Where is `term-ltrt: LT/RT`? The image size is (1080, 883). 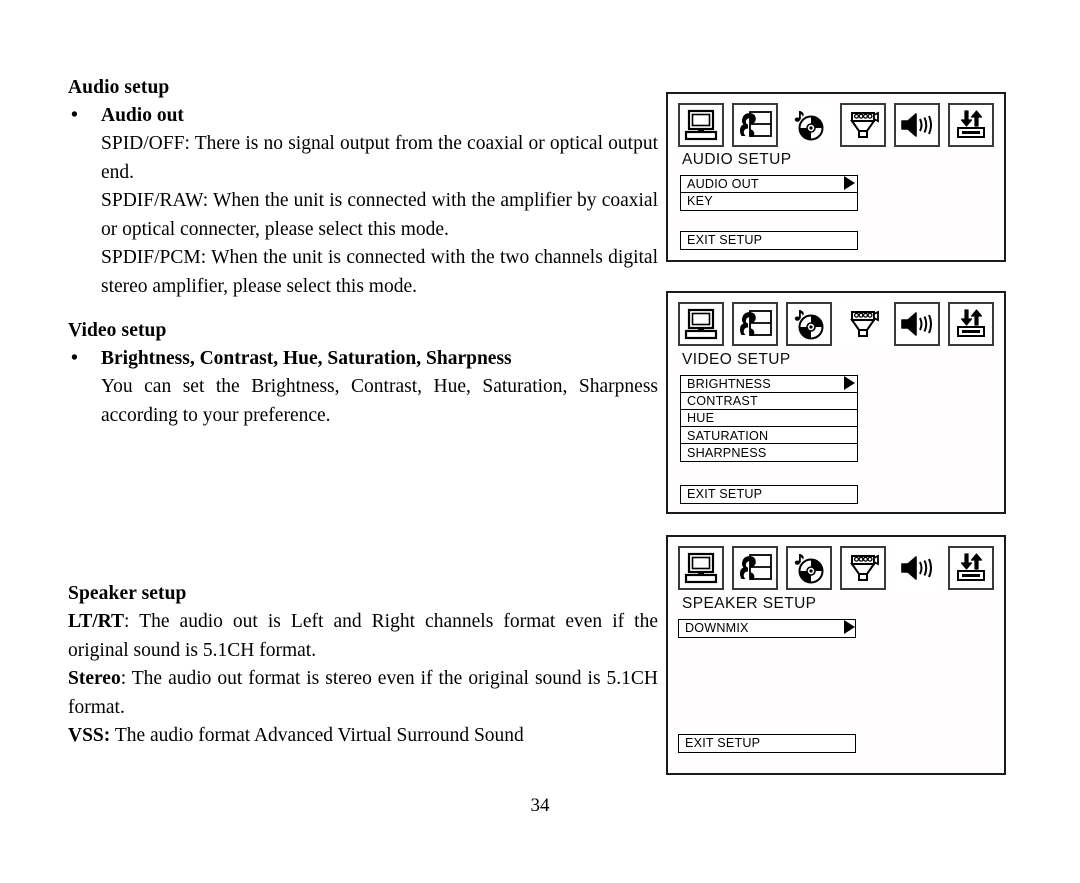 term-ltrt: LT/RT is located at coordinates (96, 621).